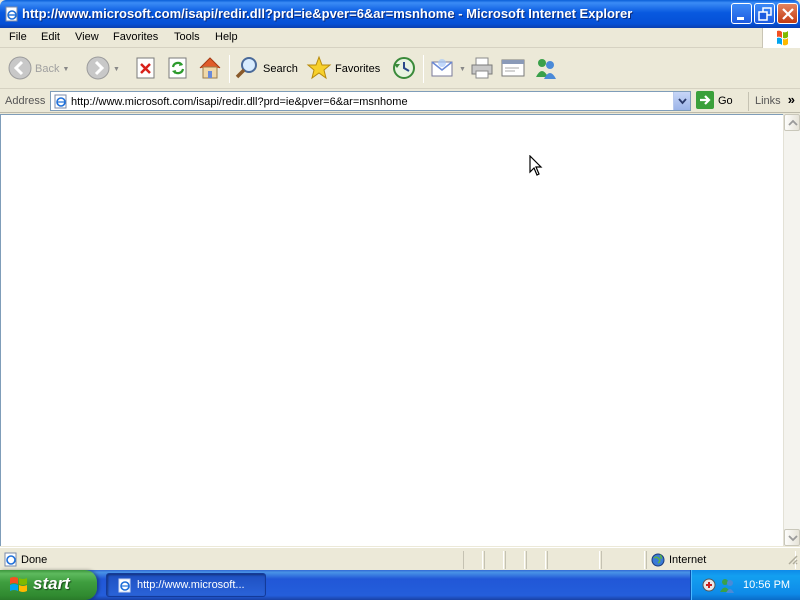 The height and width of the screenshot is (600, 800). Describe the element at coordinates (462, 69) in the screenshot. I see `mail-dropdown-icon: ▼` at that location.